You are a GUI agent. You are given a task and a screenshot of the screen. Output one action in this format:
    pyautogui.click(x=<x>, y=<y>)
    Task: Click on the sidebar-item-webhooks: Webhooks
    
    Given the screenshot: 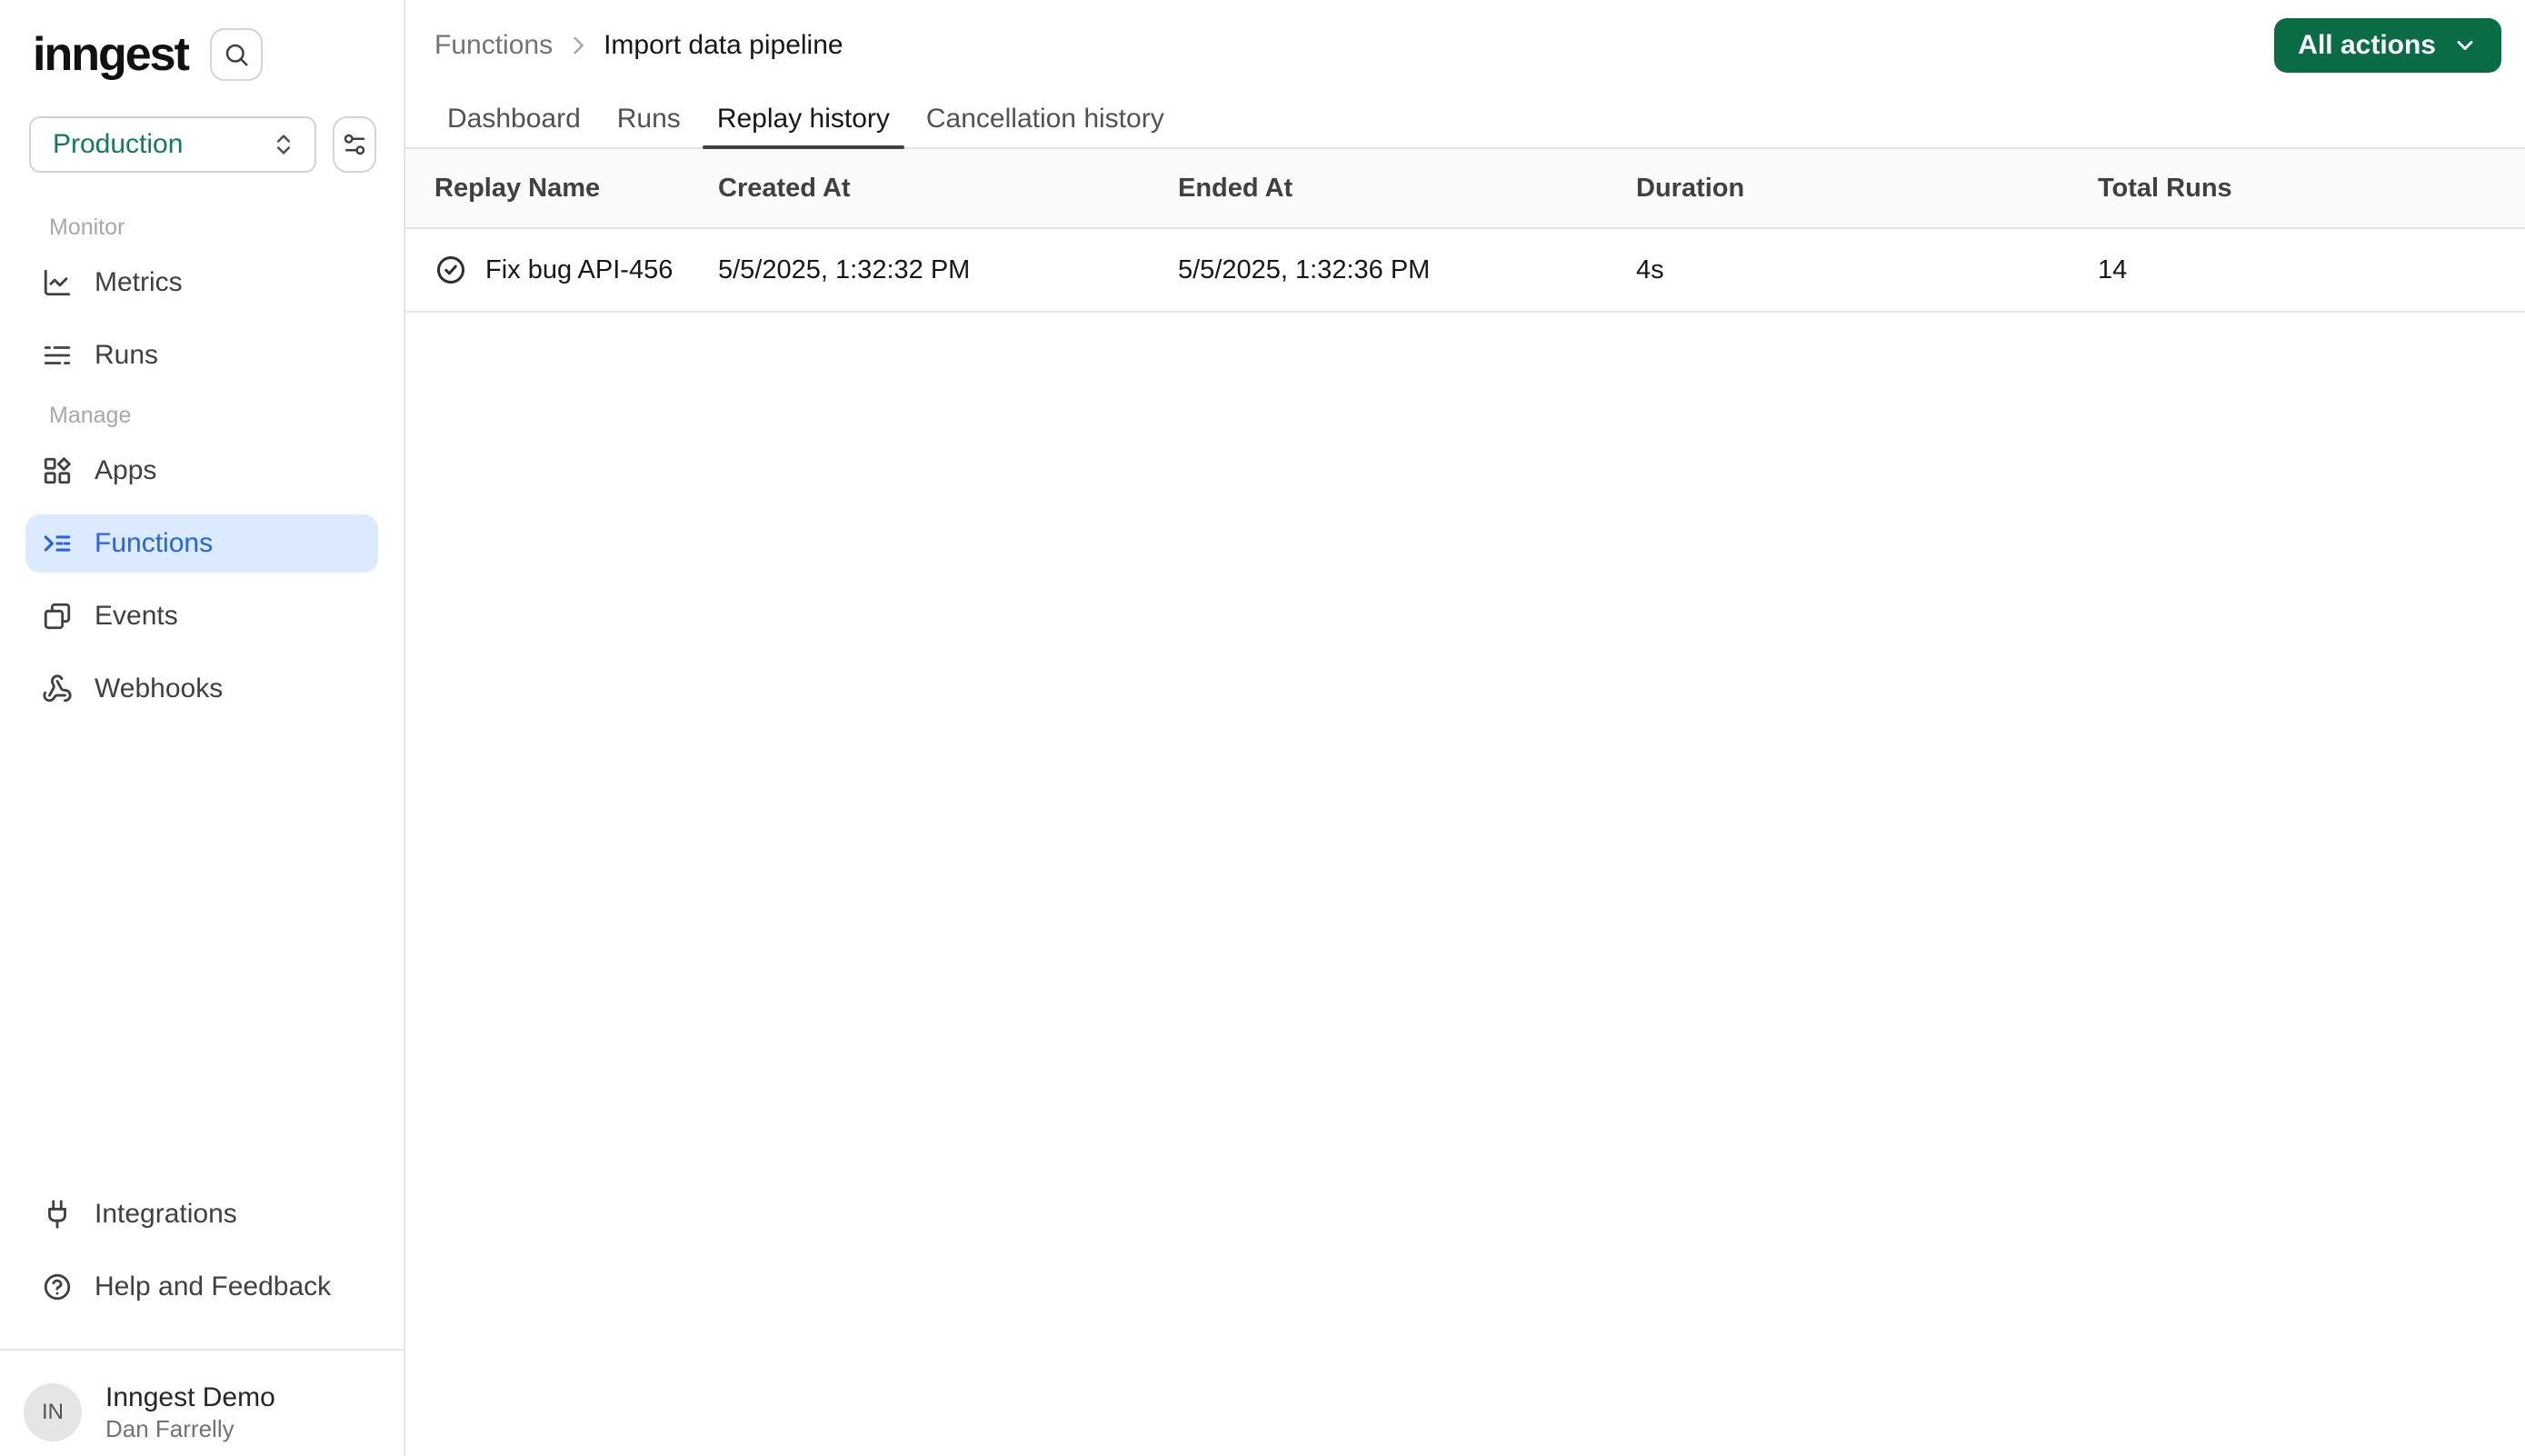 What is the action you would take?
    pyautogui.click(x=202, y=689)
    